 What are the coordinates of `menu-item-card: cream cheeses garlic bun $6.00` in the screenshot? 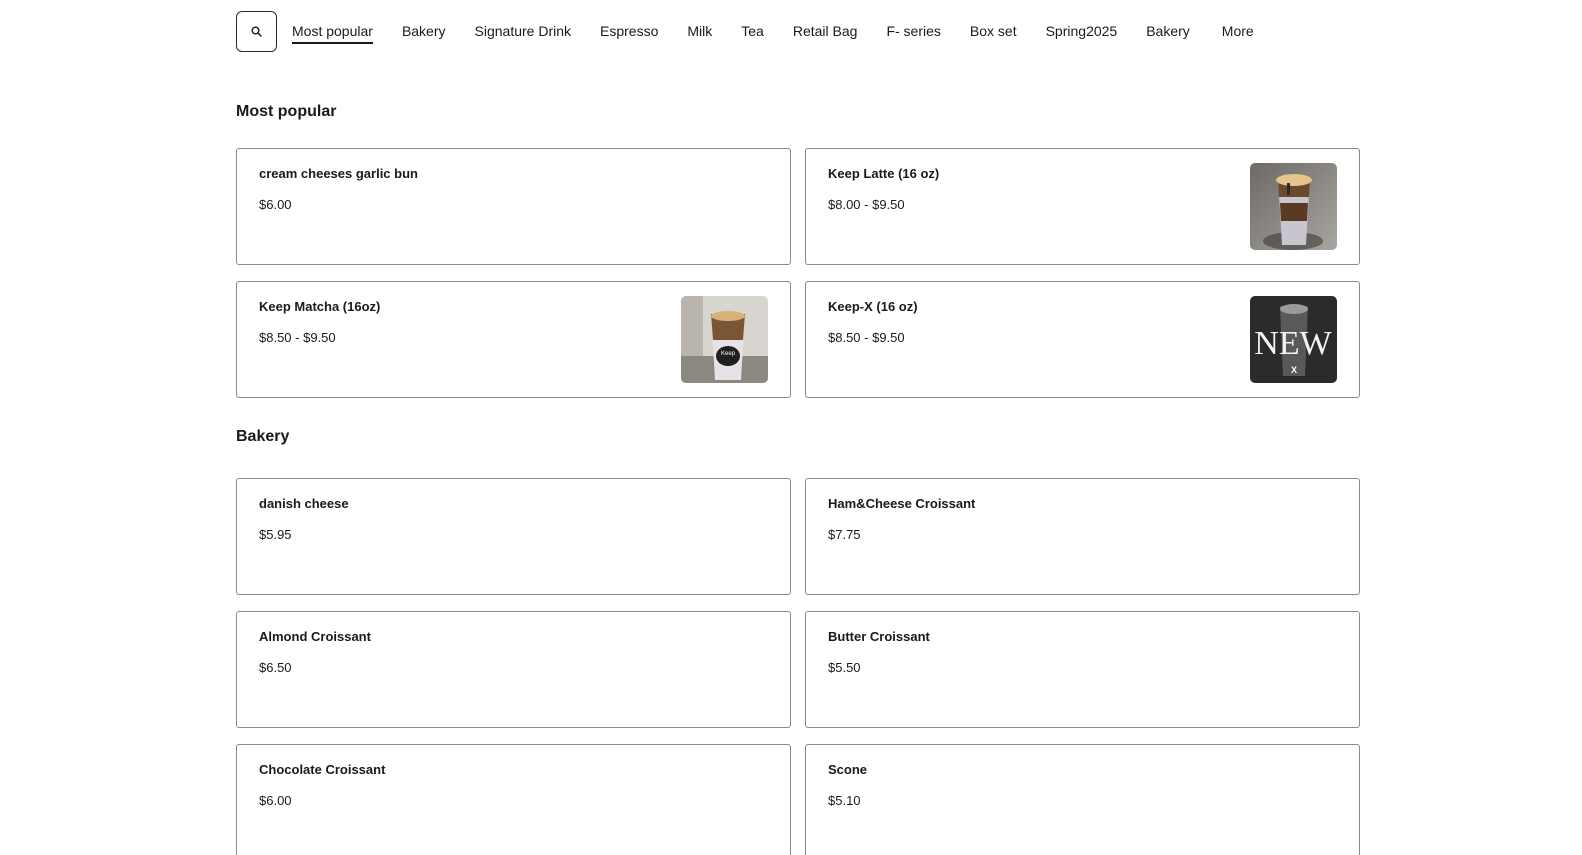 It's located at (513, 206).